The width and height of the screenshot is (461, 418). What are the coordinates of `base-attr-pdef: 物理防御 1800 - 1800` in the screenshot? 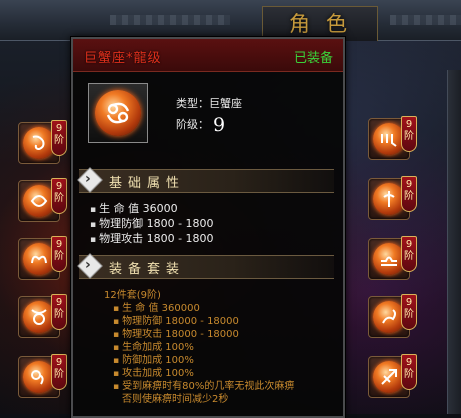 It's located at (151, 223).